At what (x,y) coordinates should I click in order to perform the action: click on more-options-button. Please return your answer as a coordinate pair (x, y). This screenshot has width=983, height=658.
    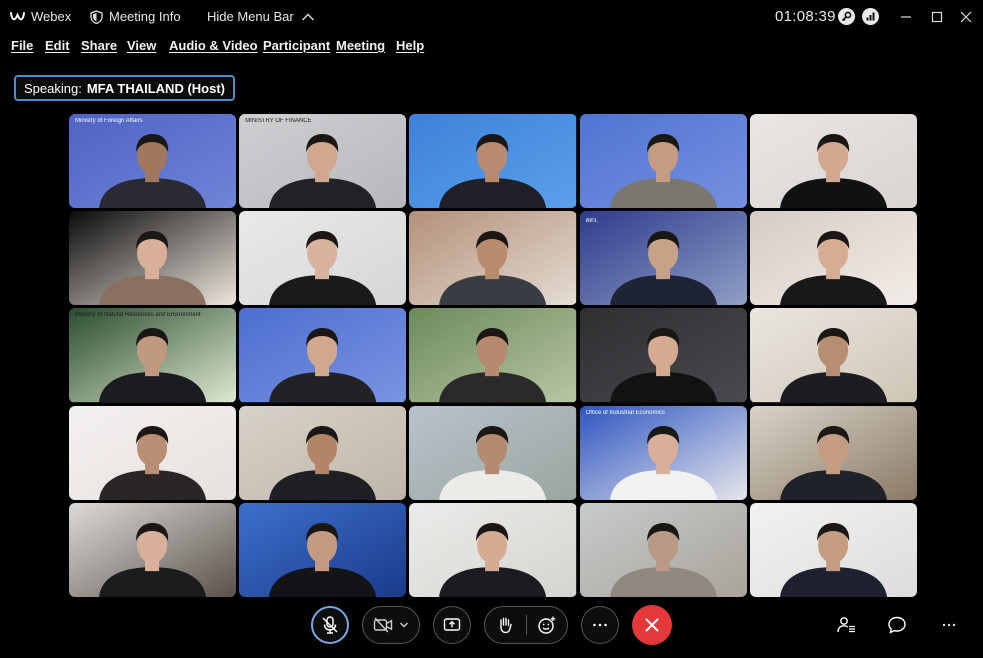
    Looking at the image, I should click on (600, 625).